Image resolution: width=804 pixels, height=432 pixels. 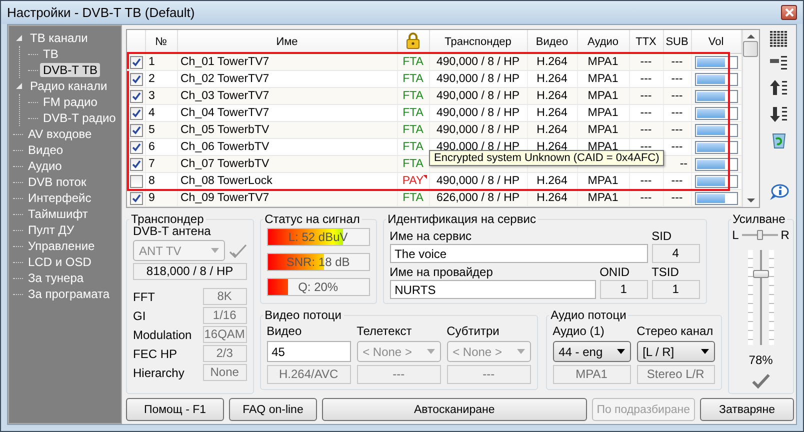 What do you see at coordinates (461, 219) in the screenshot?
I see `panel-title: Идентификация на сервис` at bounding box center [461, 219].